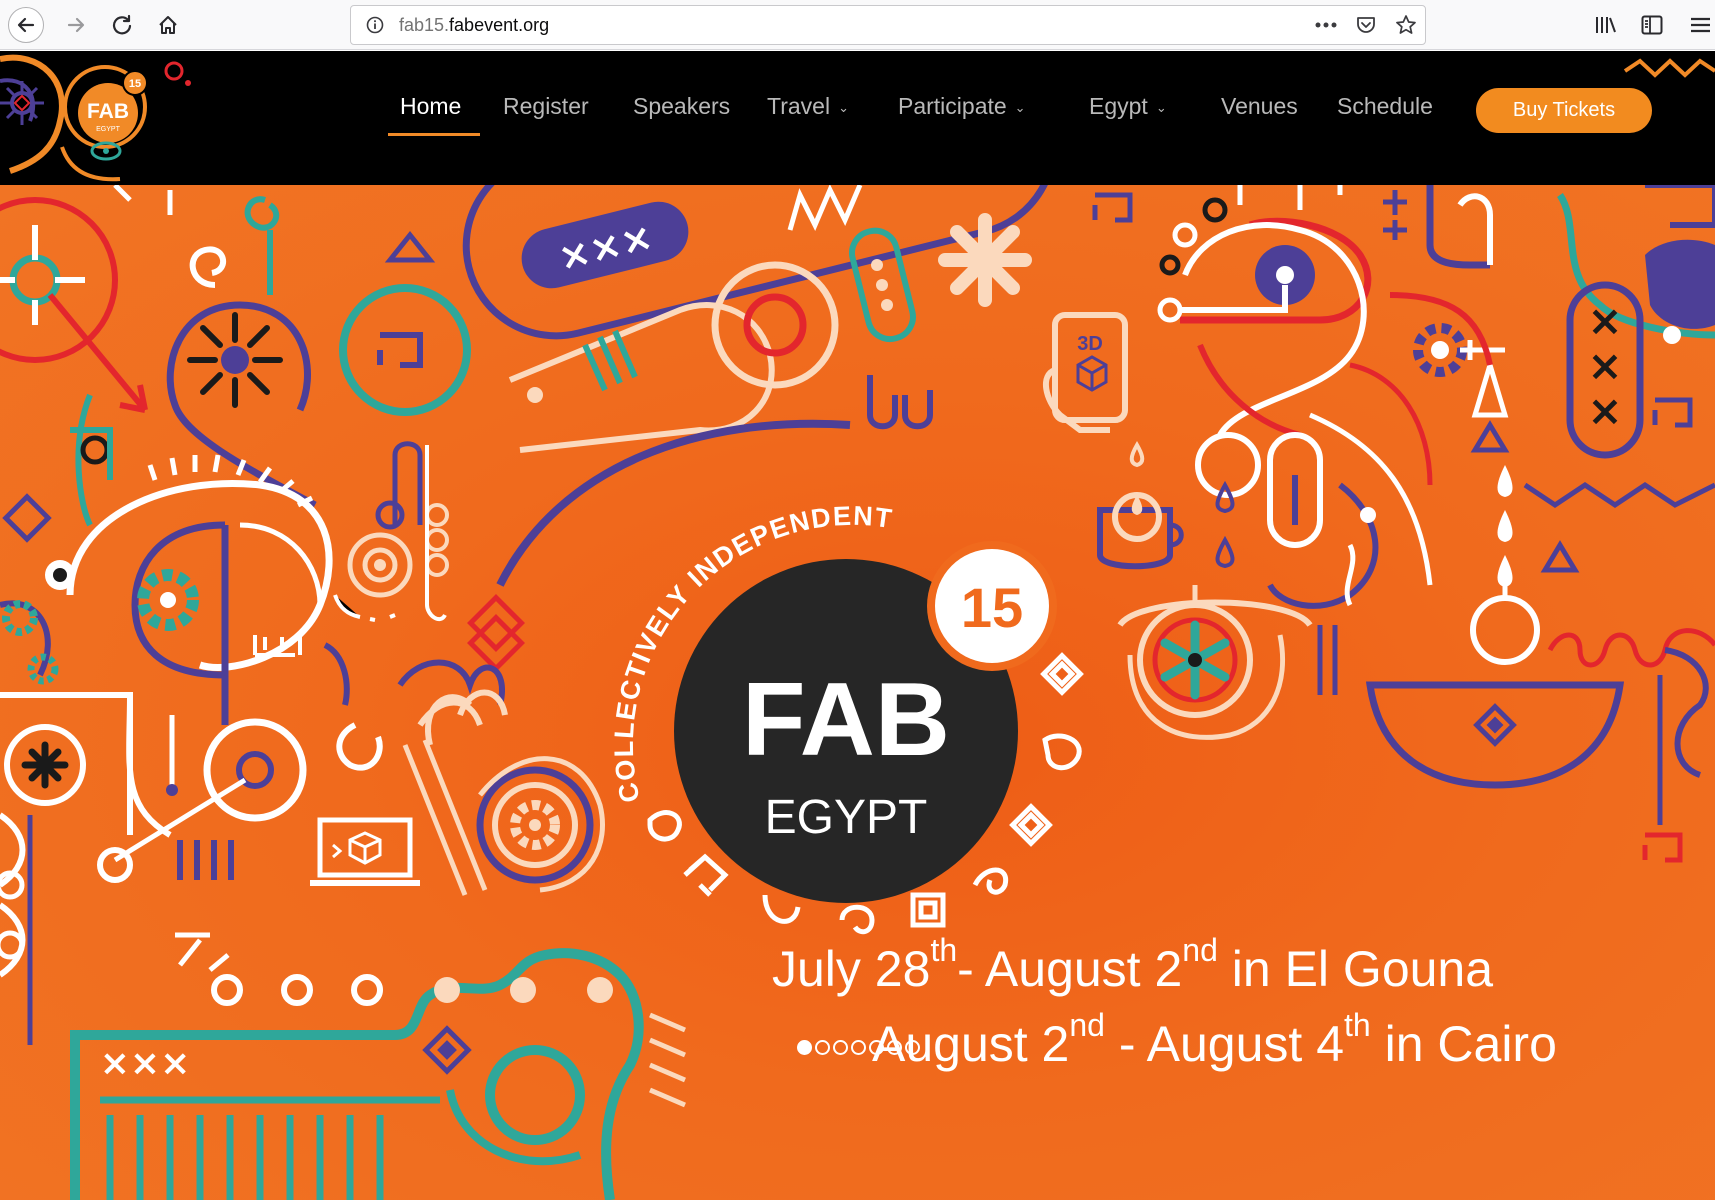  Describe the element at coordinates (1070, 969) in the screenshot. I see `date-part: - August 2` at that location.